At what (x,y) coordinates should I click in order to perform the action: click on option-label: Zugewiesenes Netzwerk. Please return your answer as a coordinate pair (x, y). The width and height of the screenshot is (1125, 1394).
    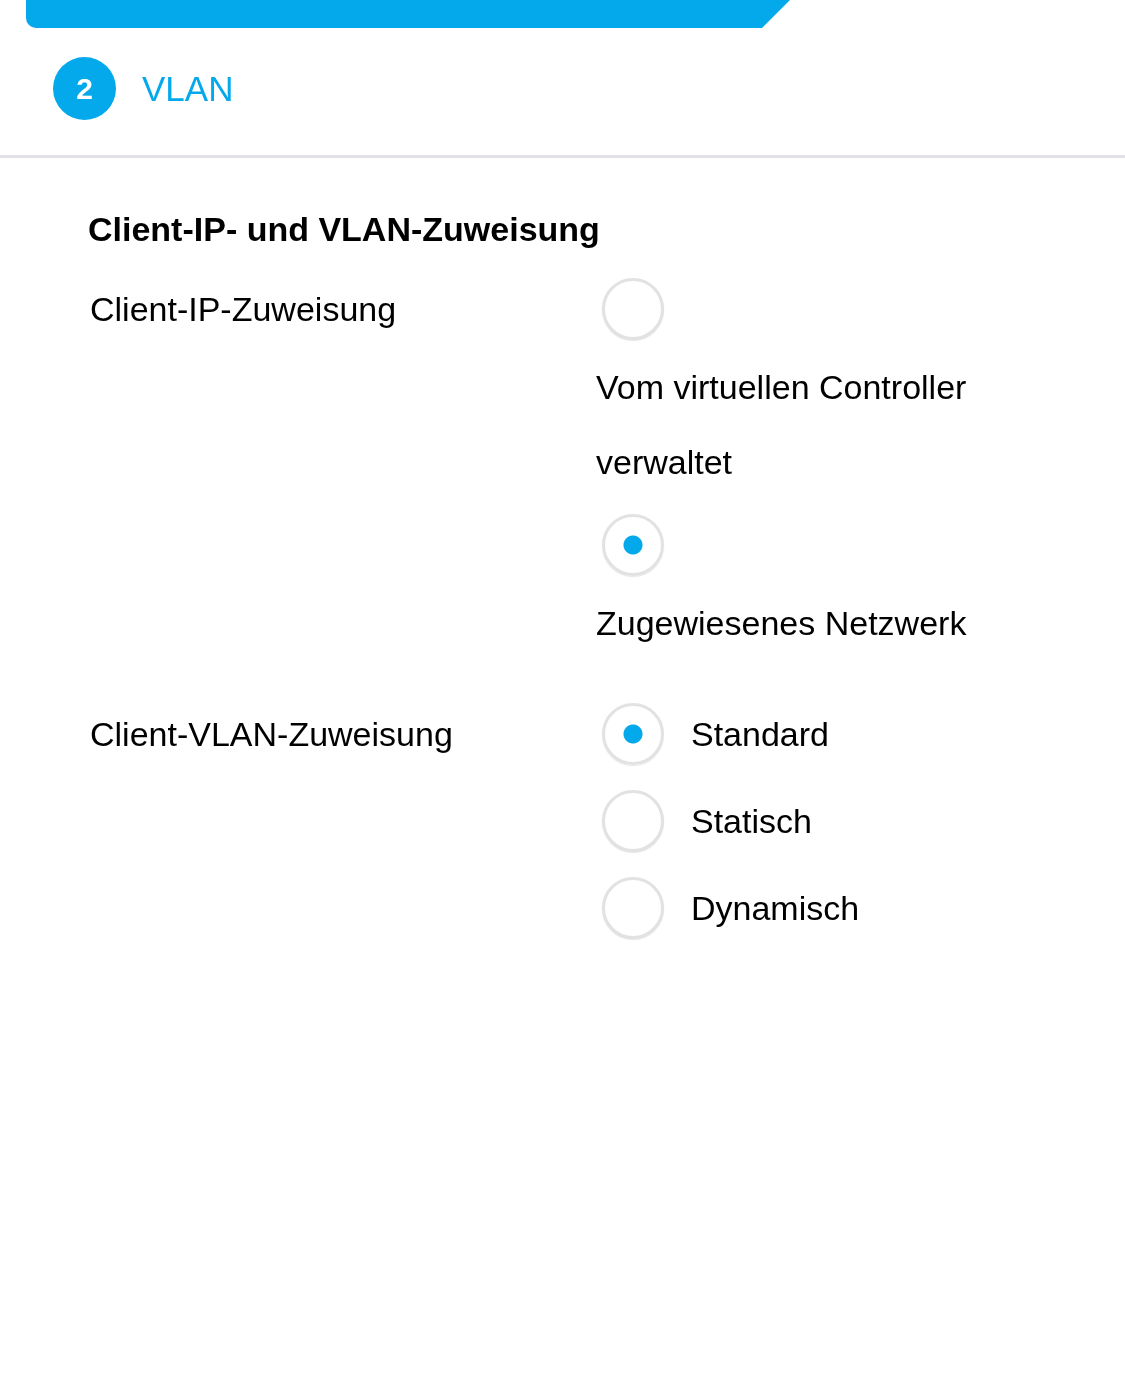
    Looking at the image, I should click on (781, 623).